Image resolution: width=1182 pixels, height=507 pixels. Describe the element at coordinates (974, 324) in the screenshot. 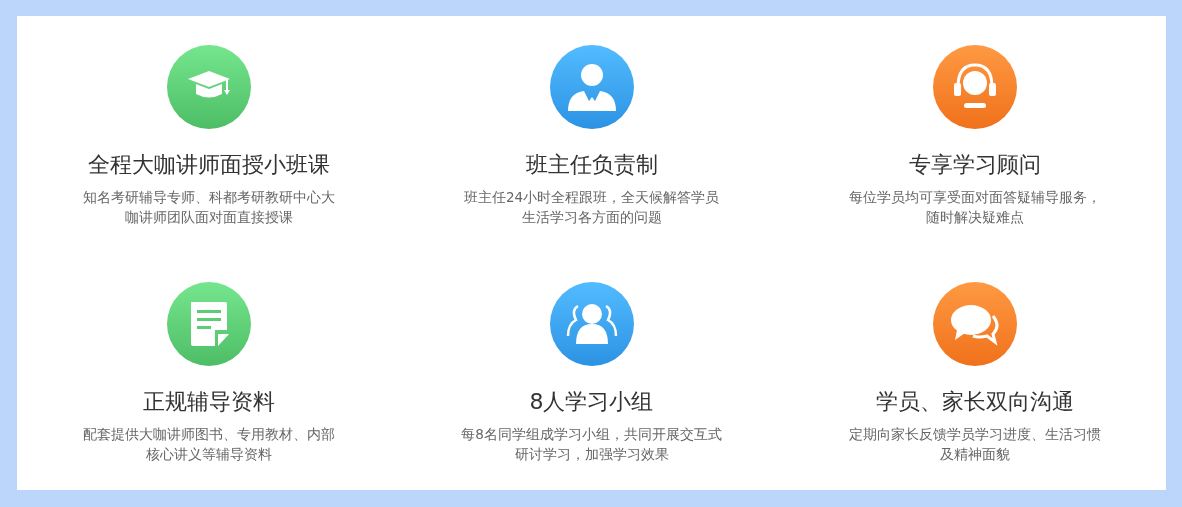

I see `chat-bubbles-icon` at that location.